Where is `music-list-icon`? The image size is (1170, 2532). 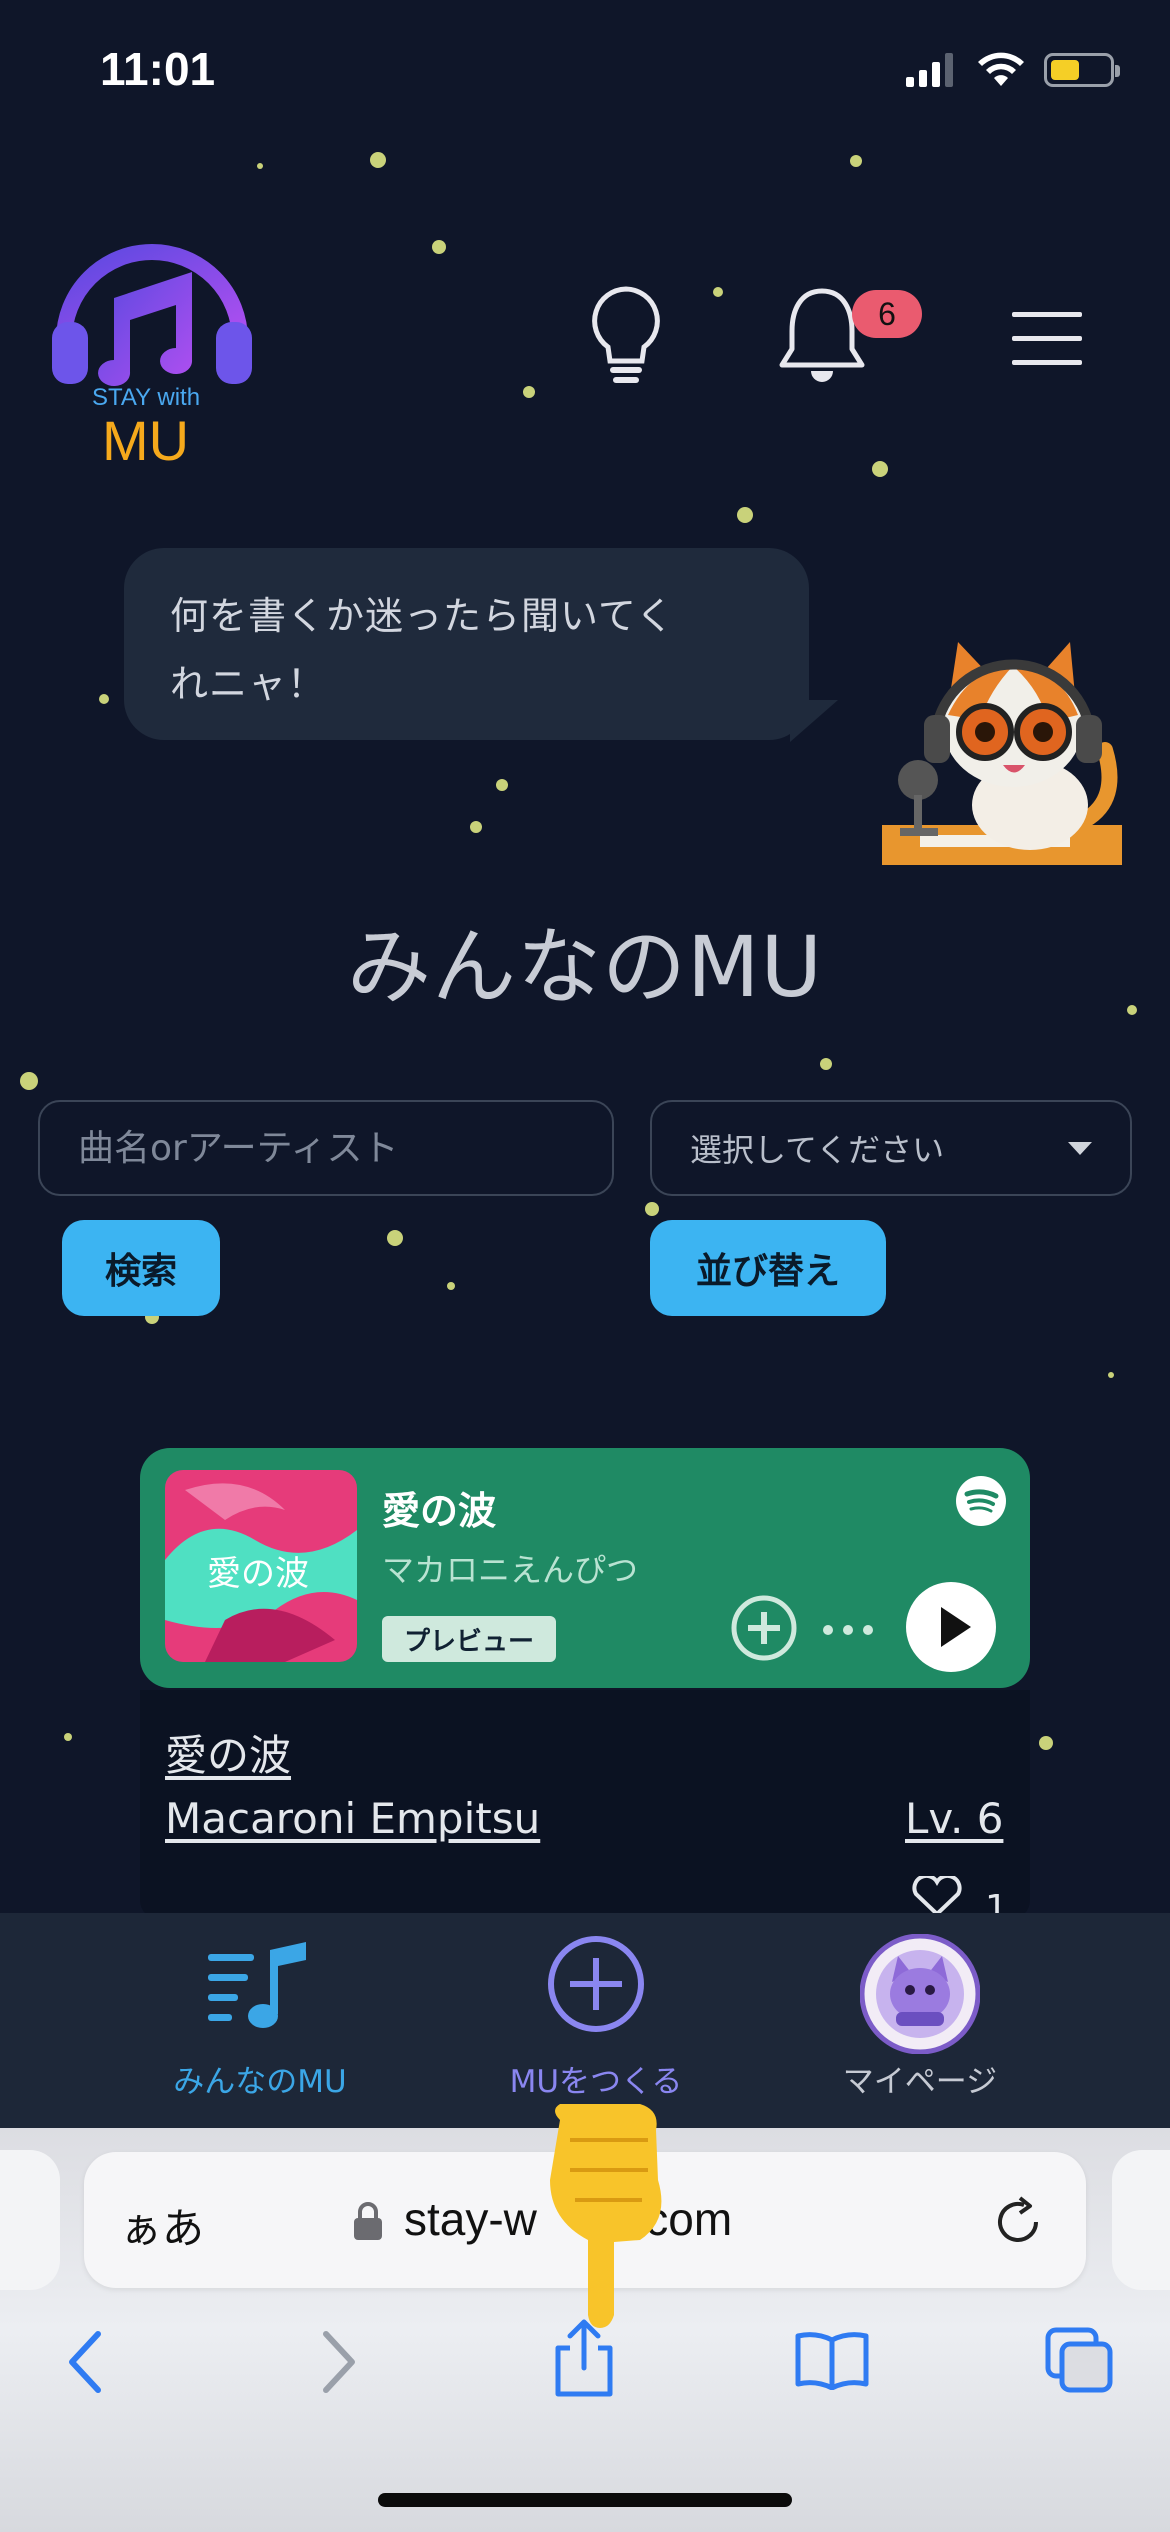 music-list-icon is located at coordinates (257, 1985).